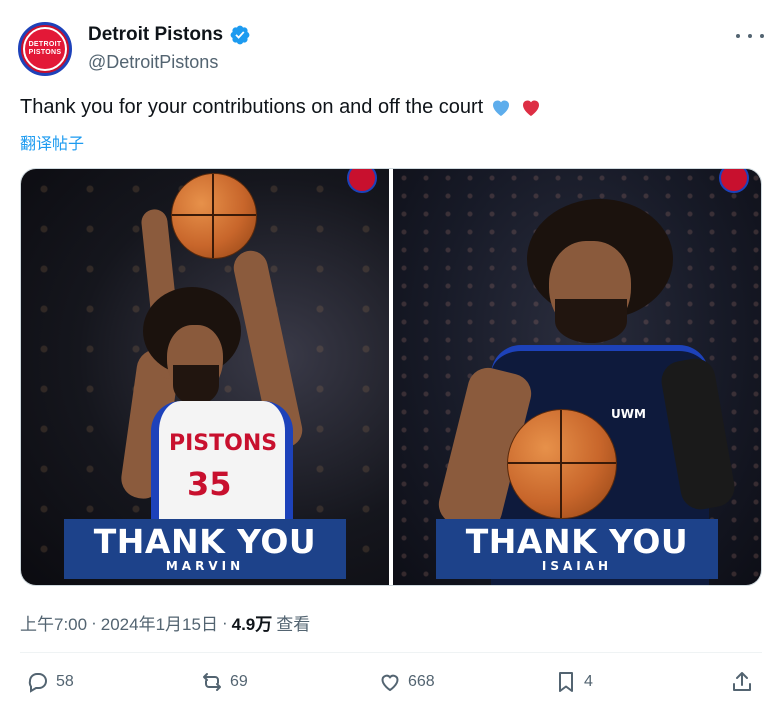  I want to click on jersey-number: 35, so click(209, 484).